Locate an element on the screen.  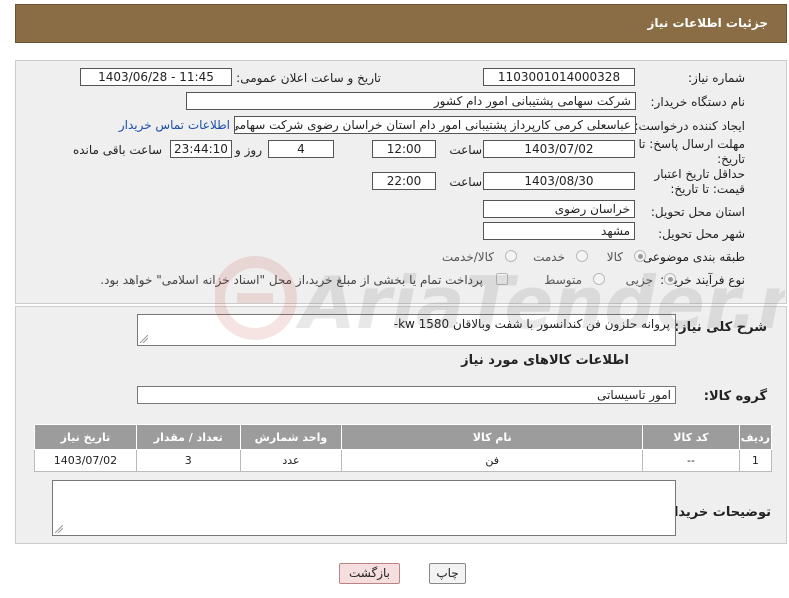
category-service-option: خدمت is located at coordinates (549, 257).